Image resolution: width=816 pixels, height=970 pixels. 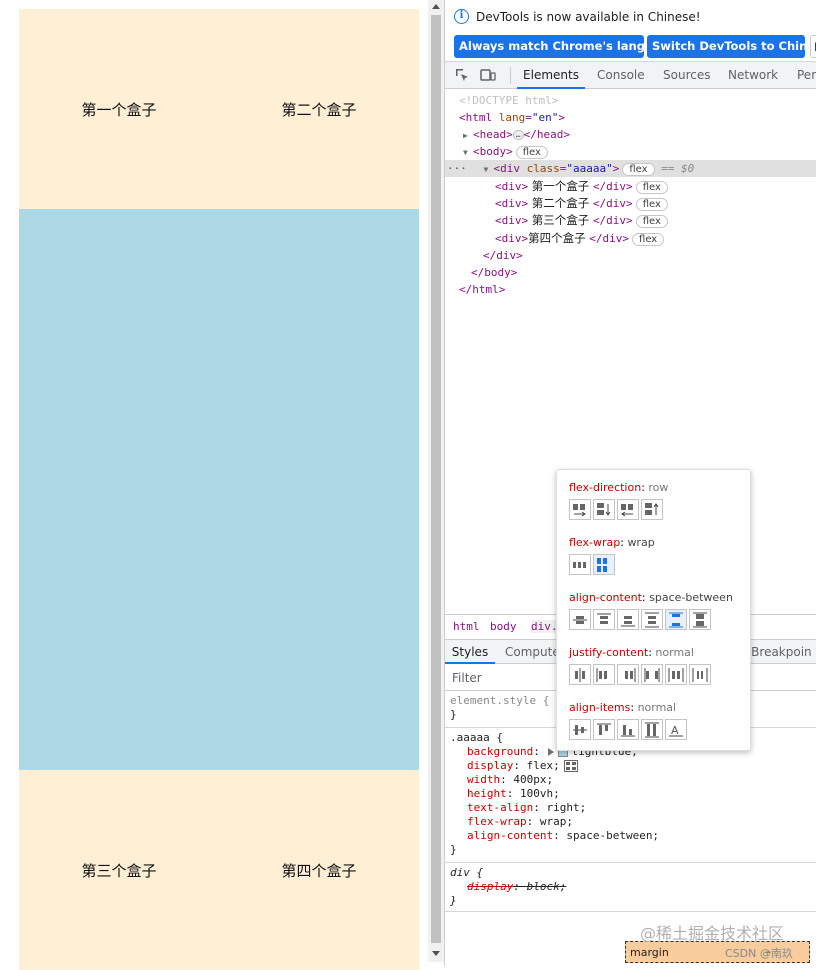 What do you see at coordinates (630, 151) in the screenshot?
I see `dom-node-body: ▼ <body> flex` at bounding box center [630, 151].